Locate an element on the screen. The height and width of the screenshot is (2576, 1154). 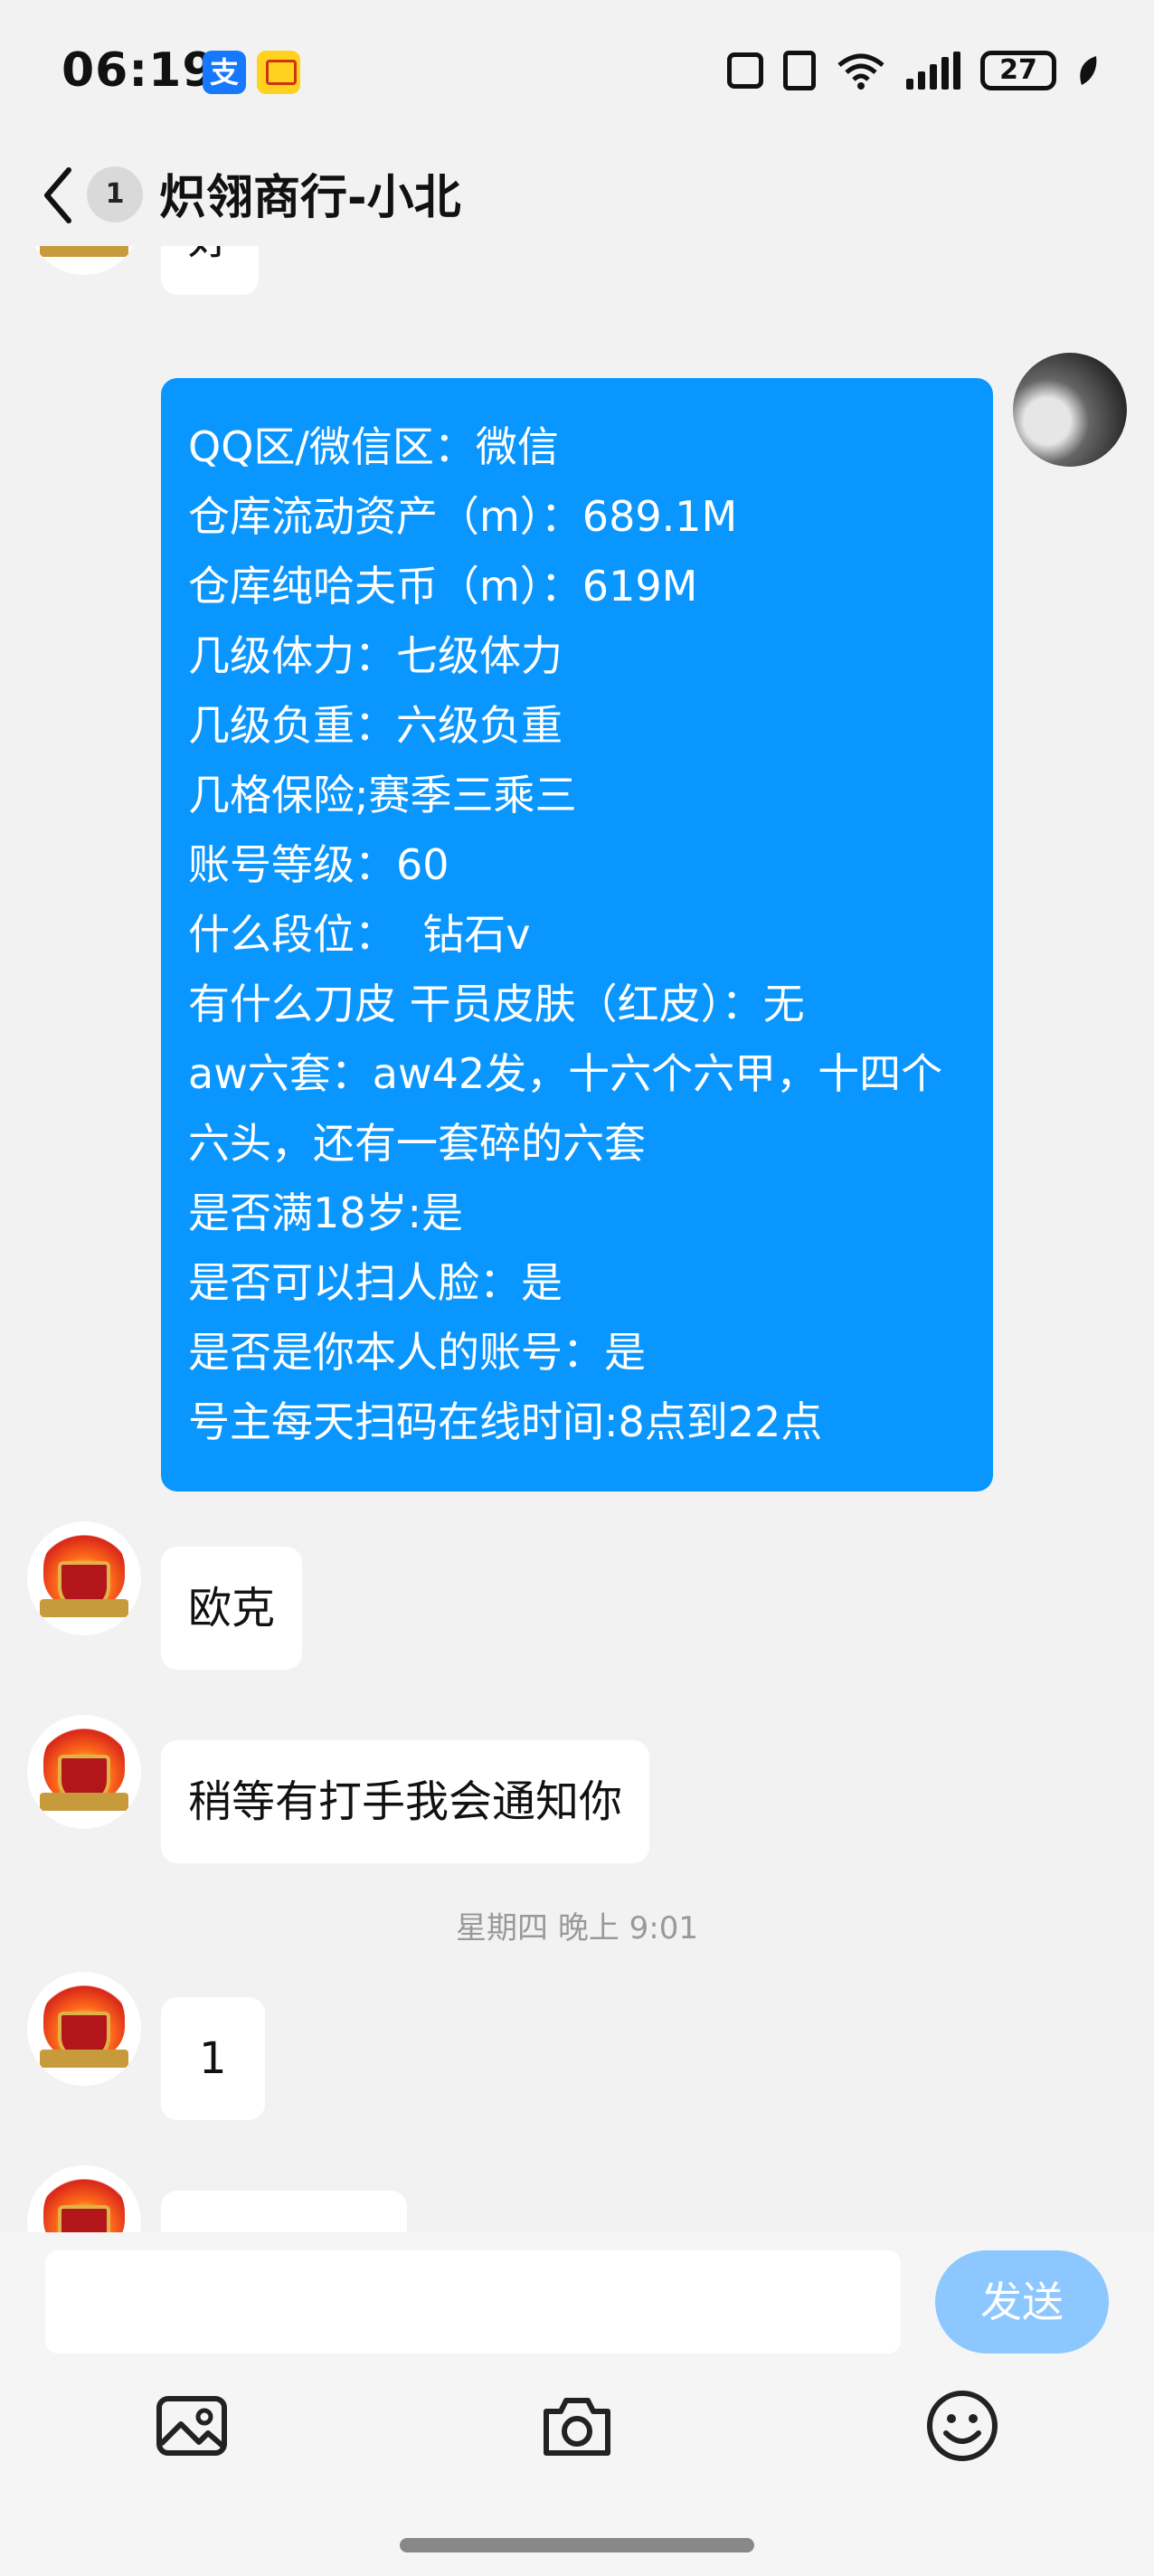
message-line: 是否是你本人的账号：是 is located at coordinates (417, 1353).